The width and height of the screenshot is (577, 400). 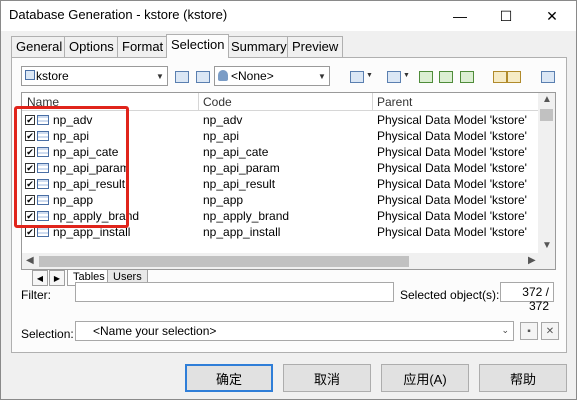 I want to click on tab-format: Format, so click(x=143, y=46).